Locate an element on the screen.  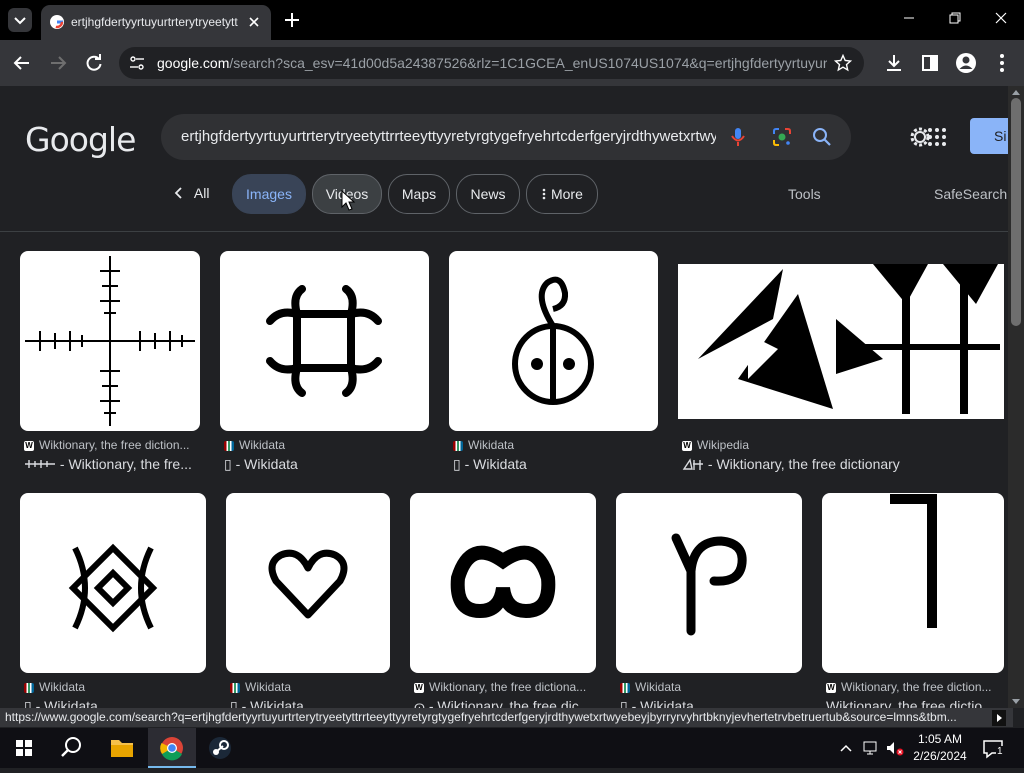
start-button is located at coordinates (24, 748).